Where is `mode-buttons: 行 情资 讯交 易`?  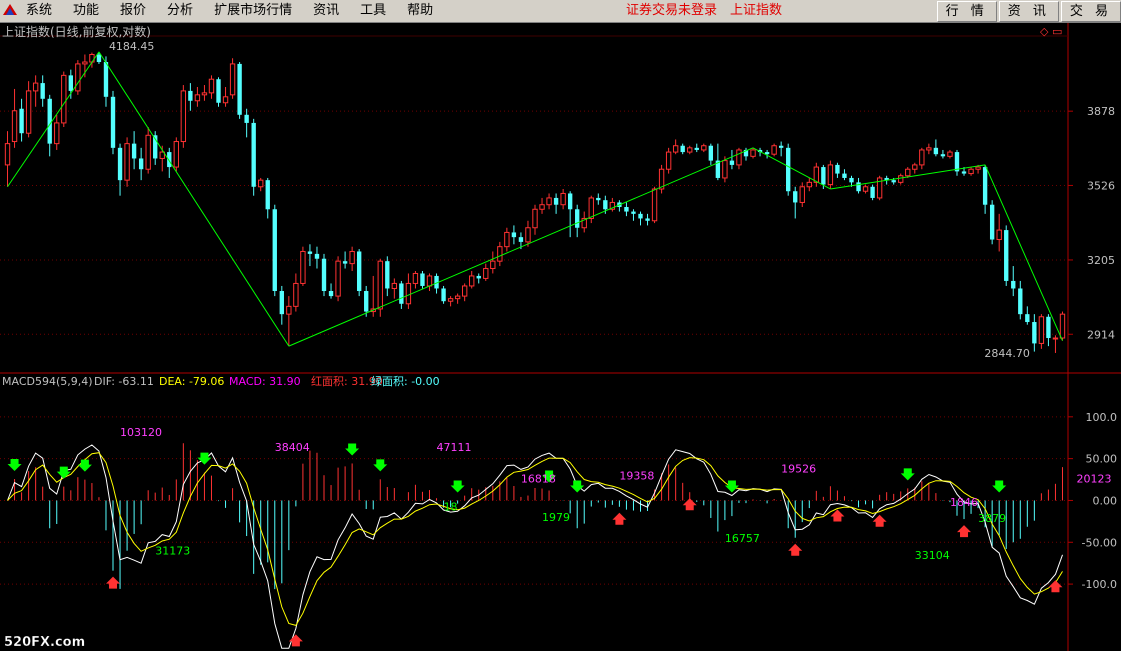 mode-buttons: 行 情资 讯交 易 is located at coordinates (1028, 11).